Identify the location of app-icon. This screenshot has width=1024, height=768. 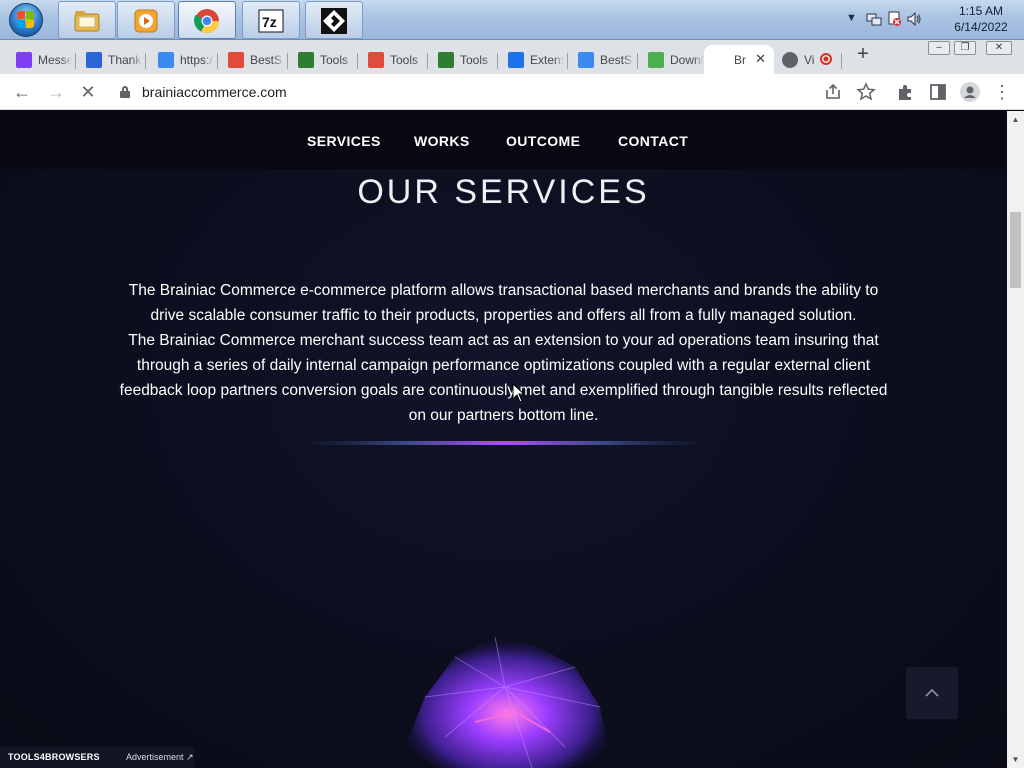
(334, 21).